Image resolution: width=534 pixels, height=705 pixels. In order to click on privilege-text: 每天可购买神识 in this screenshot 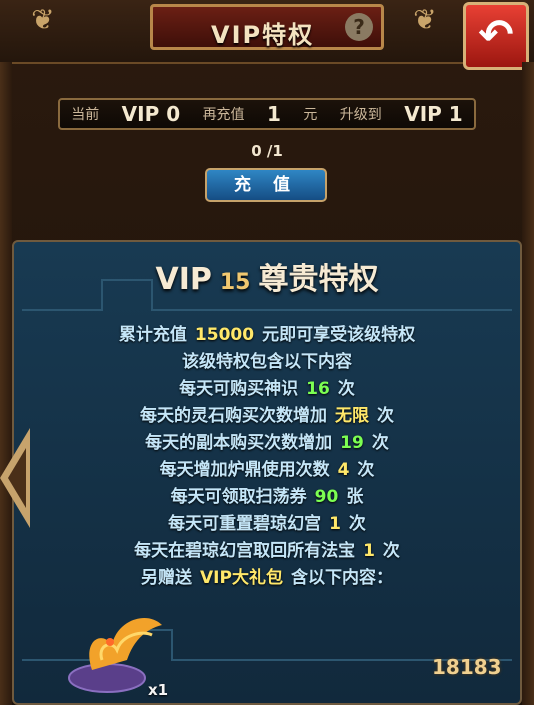, I will do `click(239, 389)`.